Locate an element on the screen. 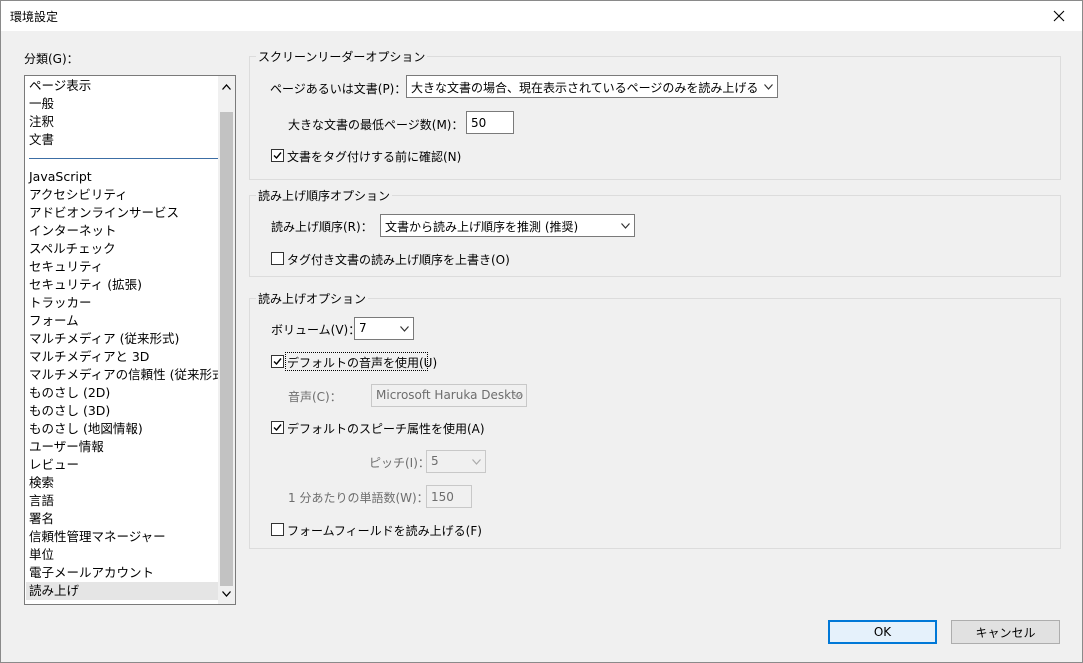 This screenshot has width=1083, height=663. screen-reader-group-title: スクリーンリーダーオプション is located at coordinates (342, 56).